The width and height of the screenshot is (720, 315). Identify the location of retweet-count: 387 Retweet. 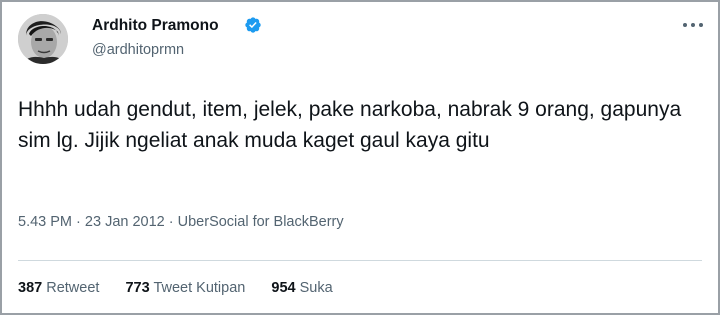
(58, 288).